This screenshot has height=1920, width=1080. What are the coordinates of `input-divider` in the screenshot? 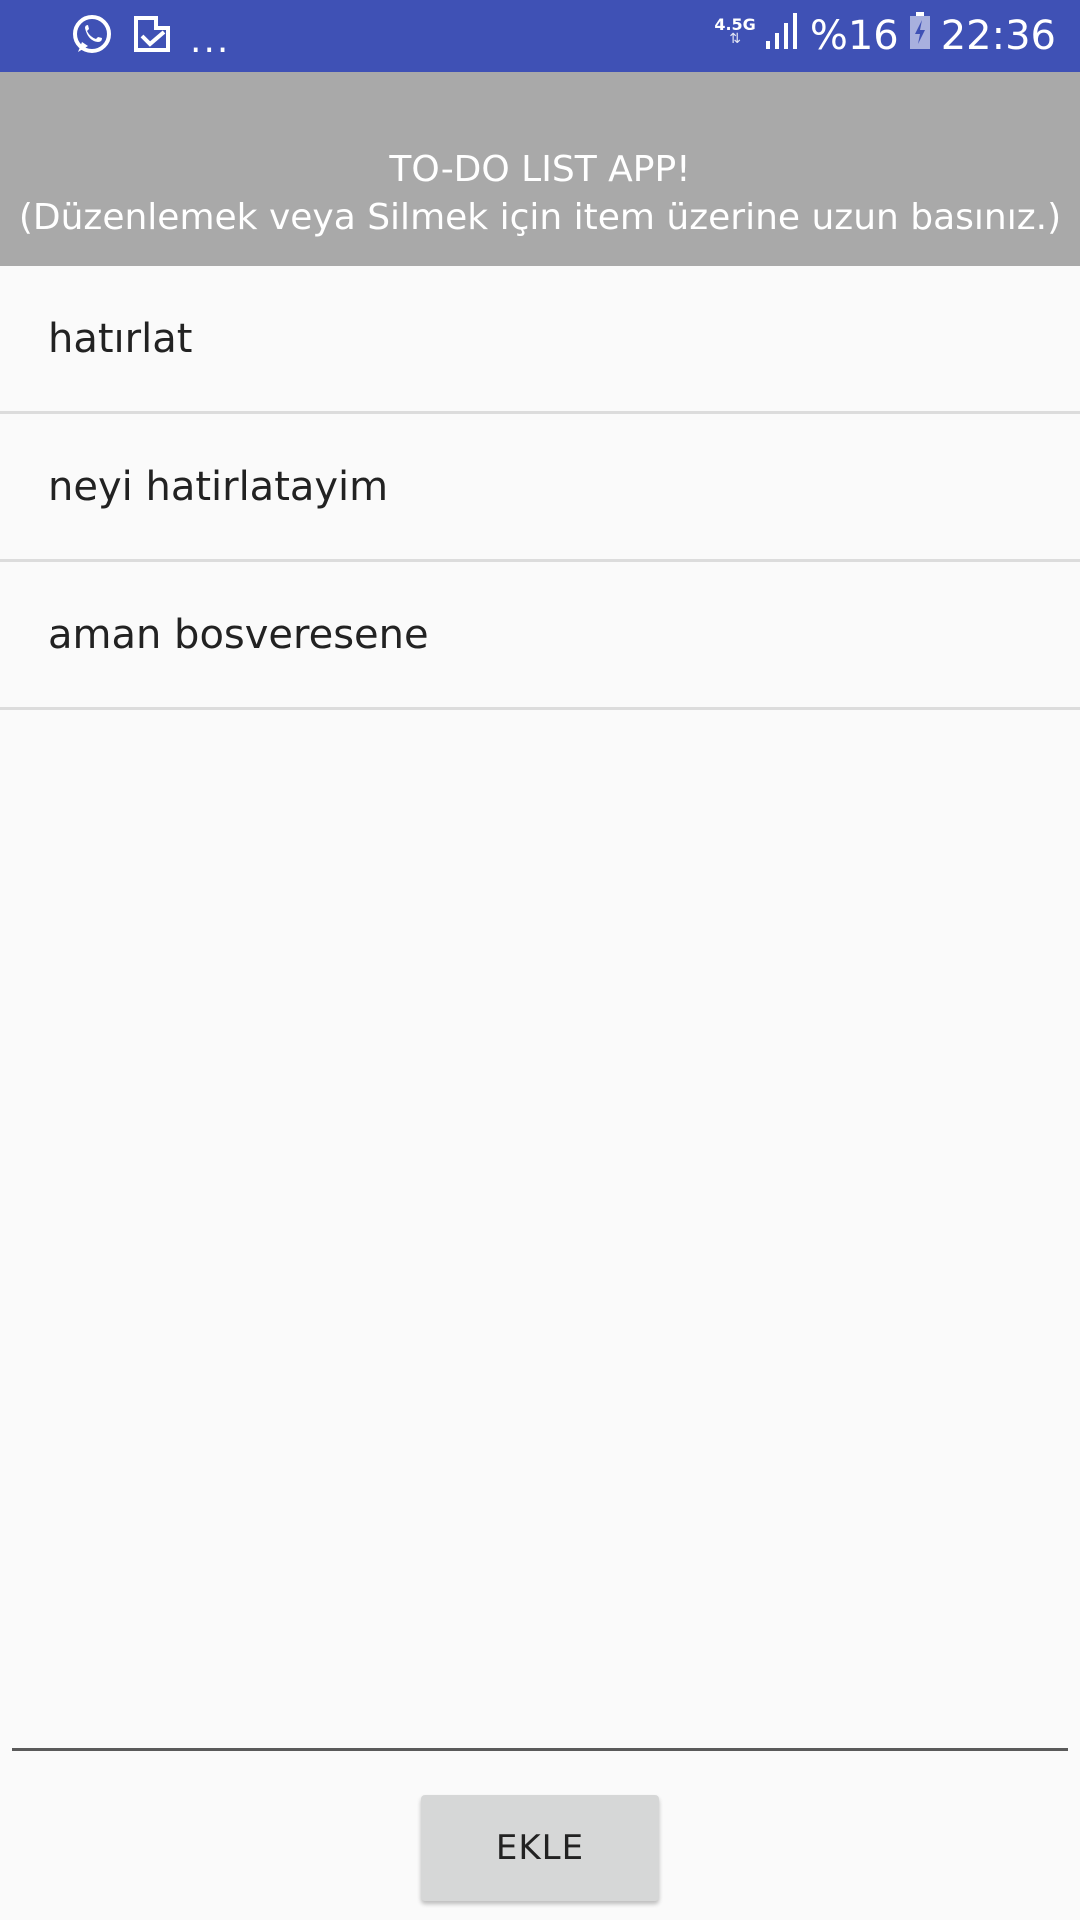 It's located at (540, 1749).